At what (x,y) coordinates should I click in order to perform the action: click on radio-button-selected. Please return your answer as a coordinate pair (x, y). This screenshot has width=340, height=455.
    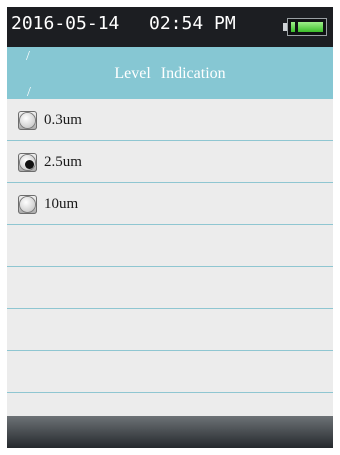
    Looking at the image, I should click on (27, 162).